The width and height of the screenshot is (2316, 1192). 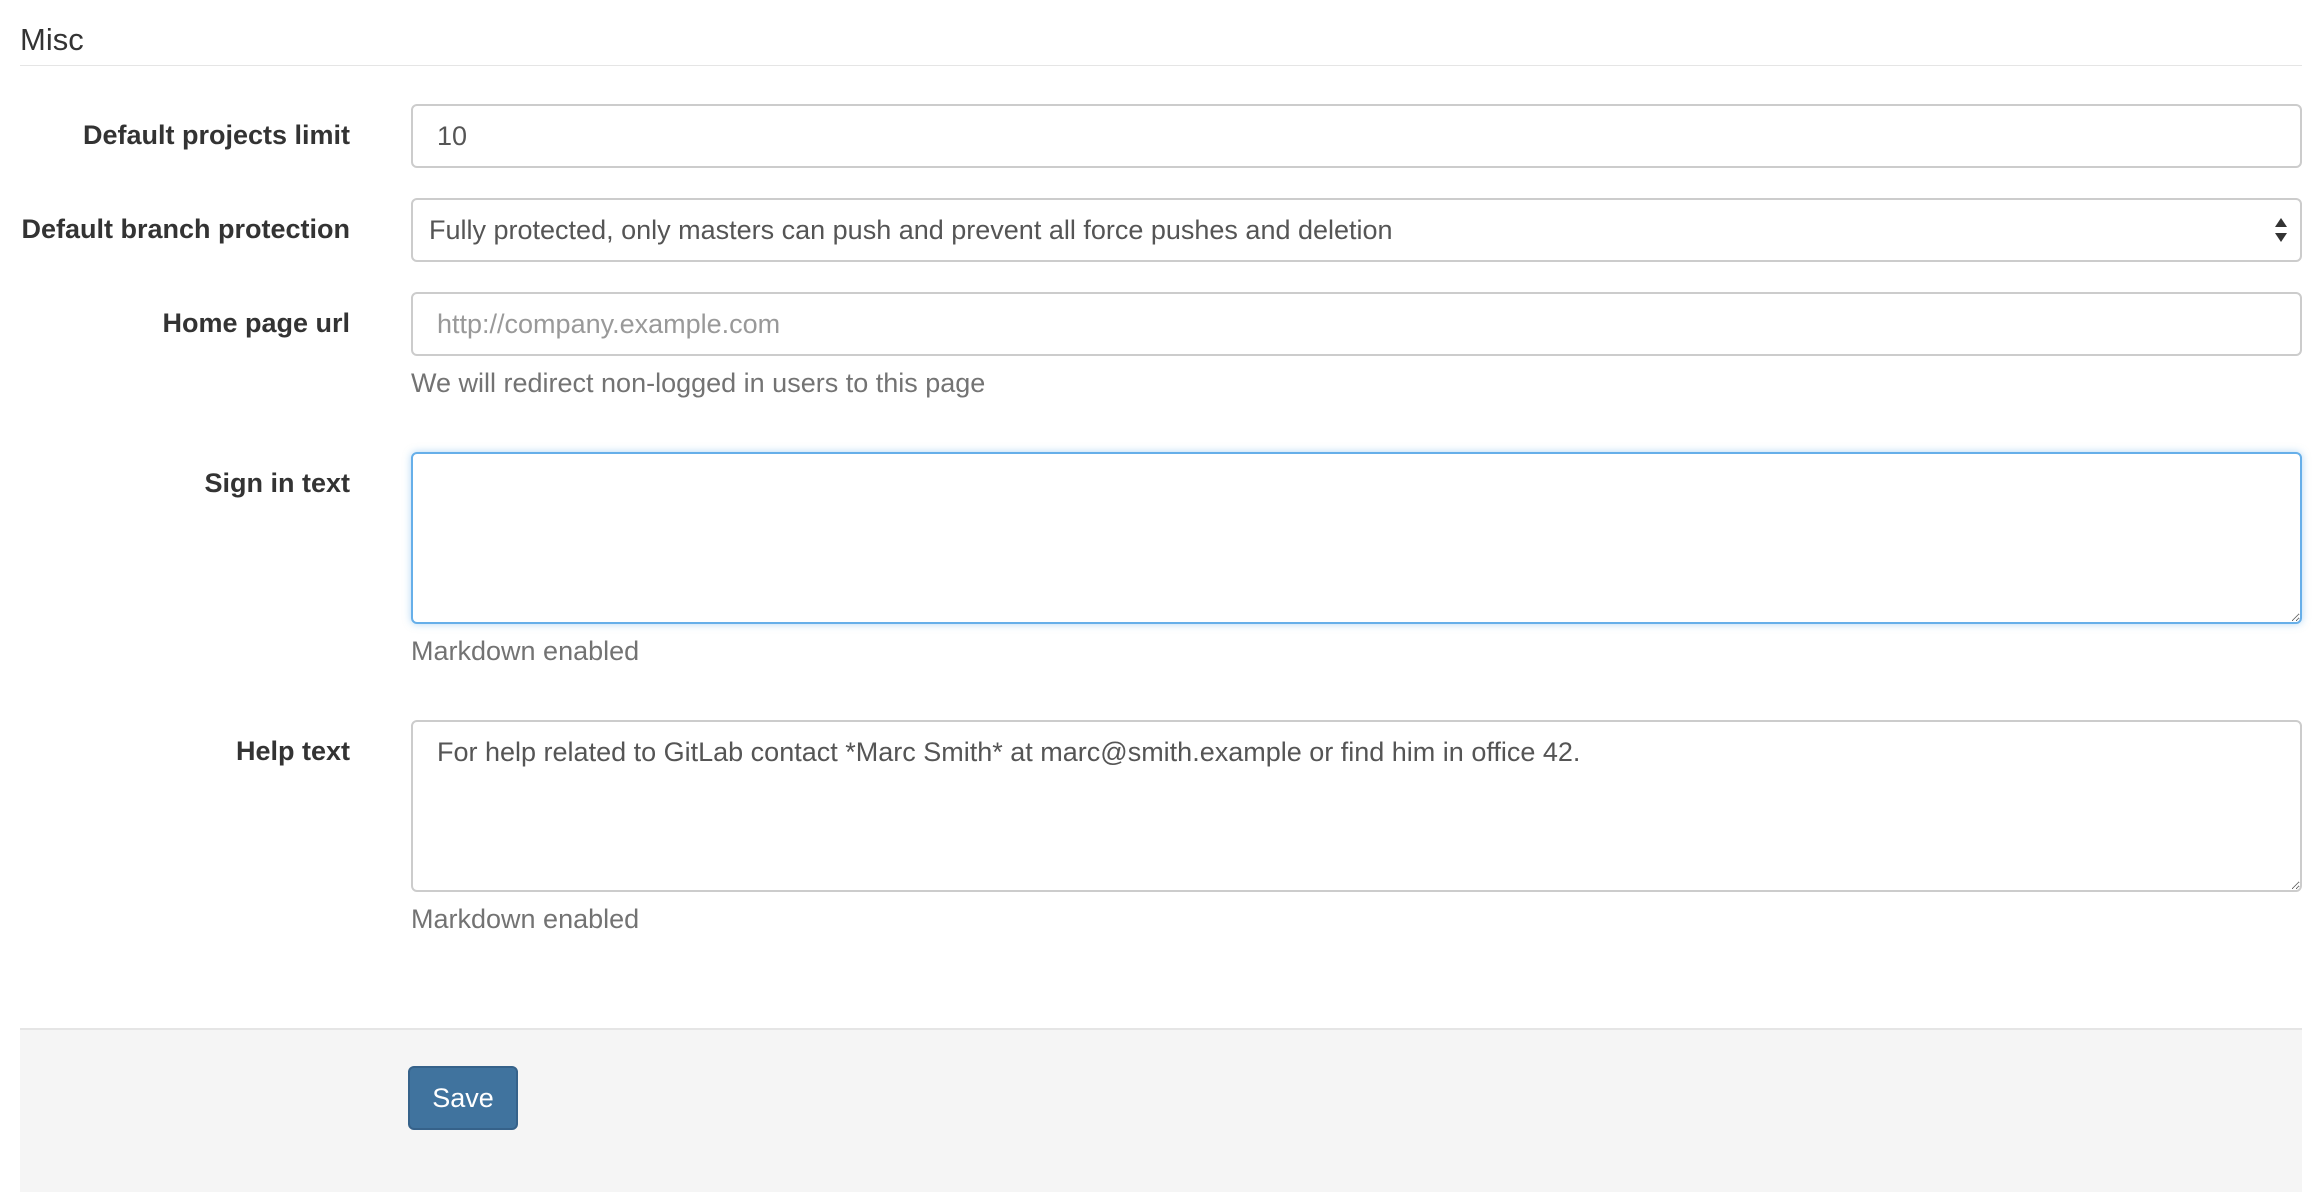 What do you see at coordinates (185, 229) in the screenshot?
I see `branch-protection-label: Default branch protection` at bounding box center [185, 229].